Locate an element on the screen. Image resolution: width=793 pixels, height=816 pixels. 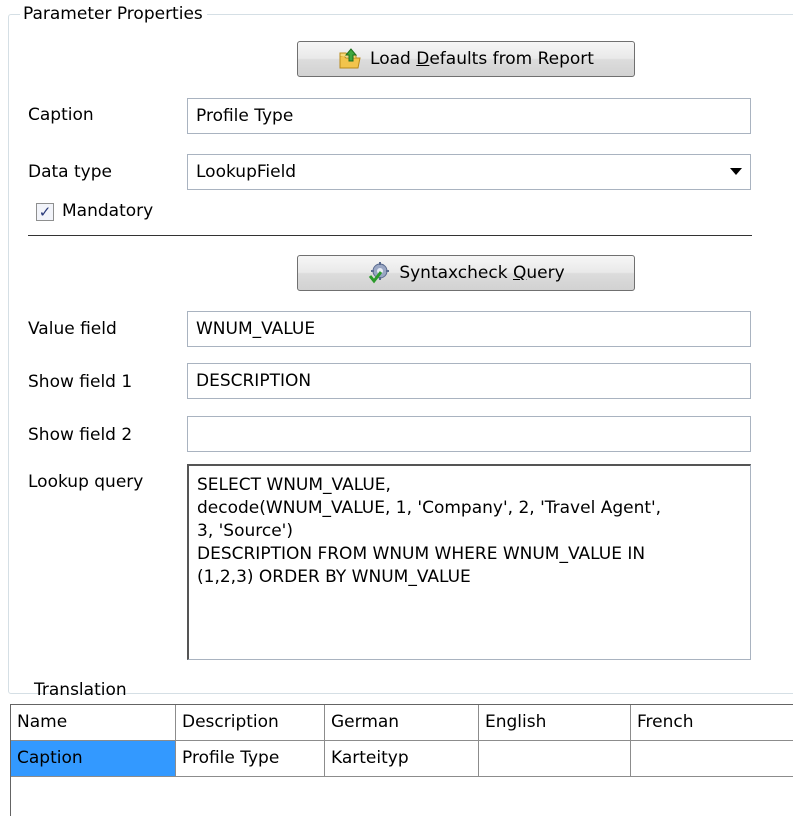
data-type-value: LookupField is located at coordinates (246, 172).